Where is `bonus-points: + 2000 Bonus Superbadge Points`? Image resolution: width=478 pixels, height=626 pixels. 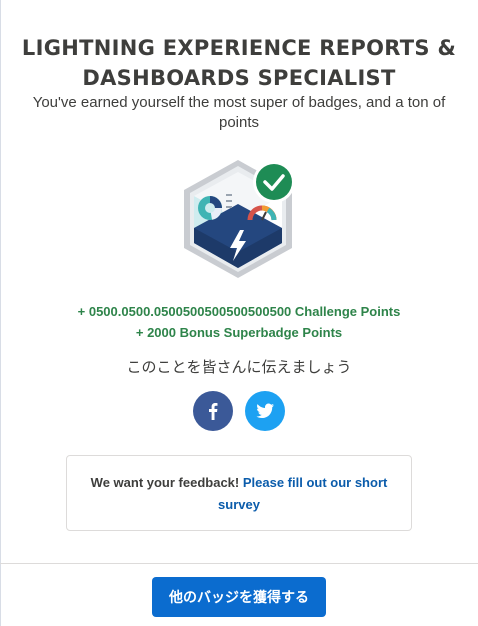 bonus-points: + 2000 Bonus Superbadge Points is located at coordinates (239, 332).